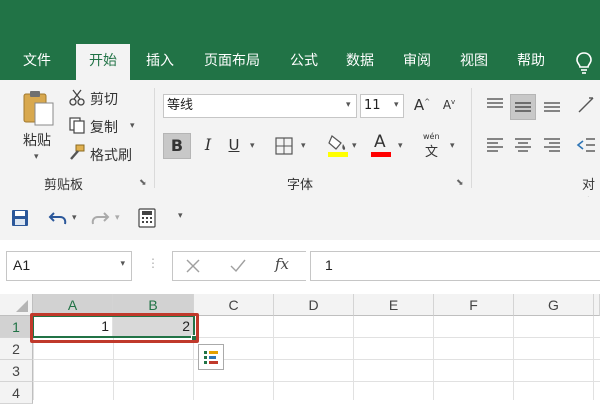 This screenshot has width=600, height=404. I want to click on formula-input: 1, so click(455, 266).